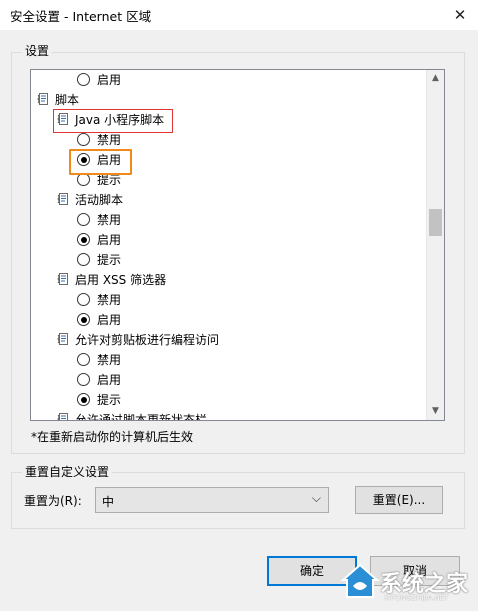  Describe the element at coordinates (108, 502) in the screenshot. I see `security-level-value: 中` at that location.